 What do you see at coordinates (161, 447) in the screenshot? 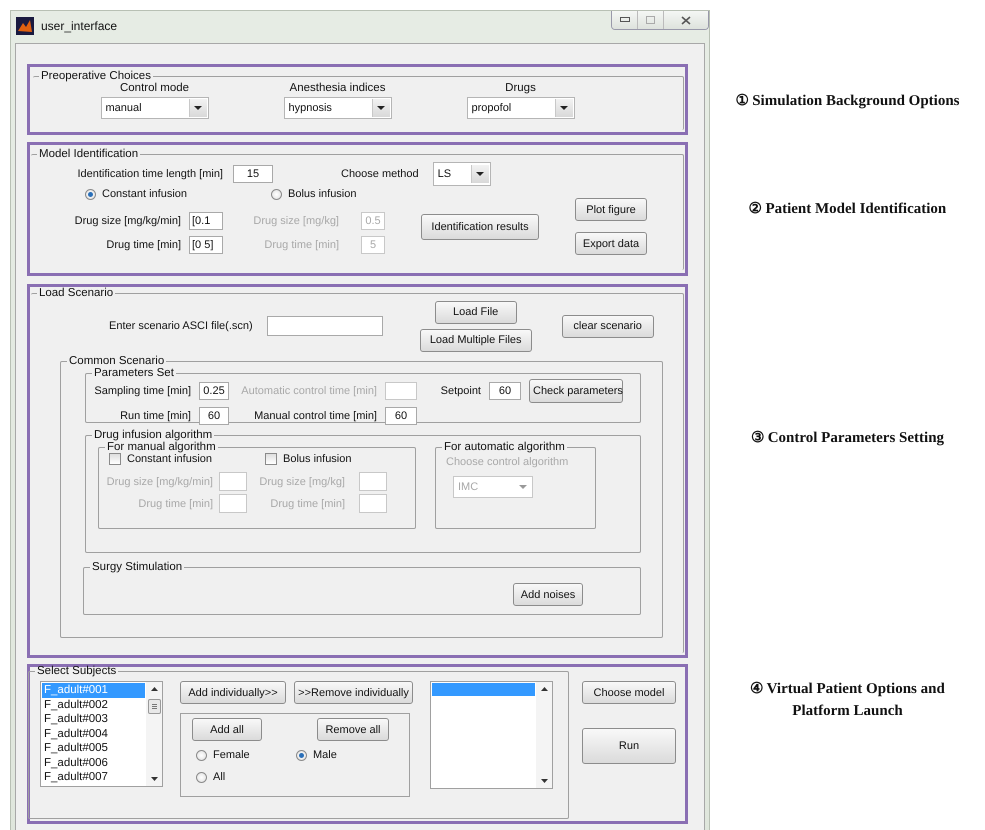
I see `group-title: For manual algorithm` at bounding box center [161, 447].